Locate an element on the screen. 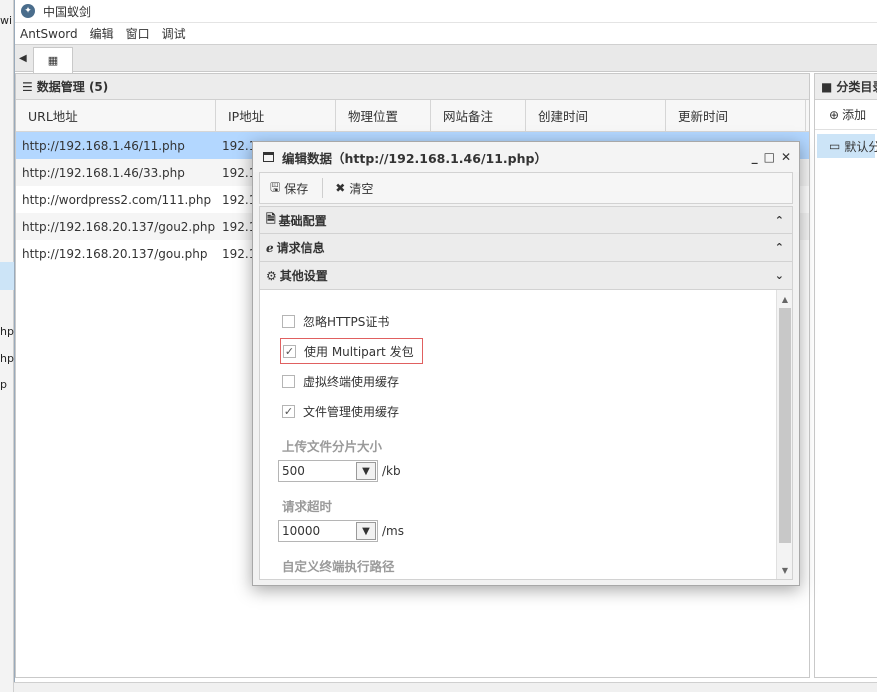 This screenshot has width=877, height=692. panel-title: 数据管理 (5) is located at coordinates (72, 87).